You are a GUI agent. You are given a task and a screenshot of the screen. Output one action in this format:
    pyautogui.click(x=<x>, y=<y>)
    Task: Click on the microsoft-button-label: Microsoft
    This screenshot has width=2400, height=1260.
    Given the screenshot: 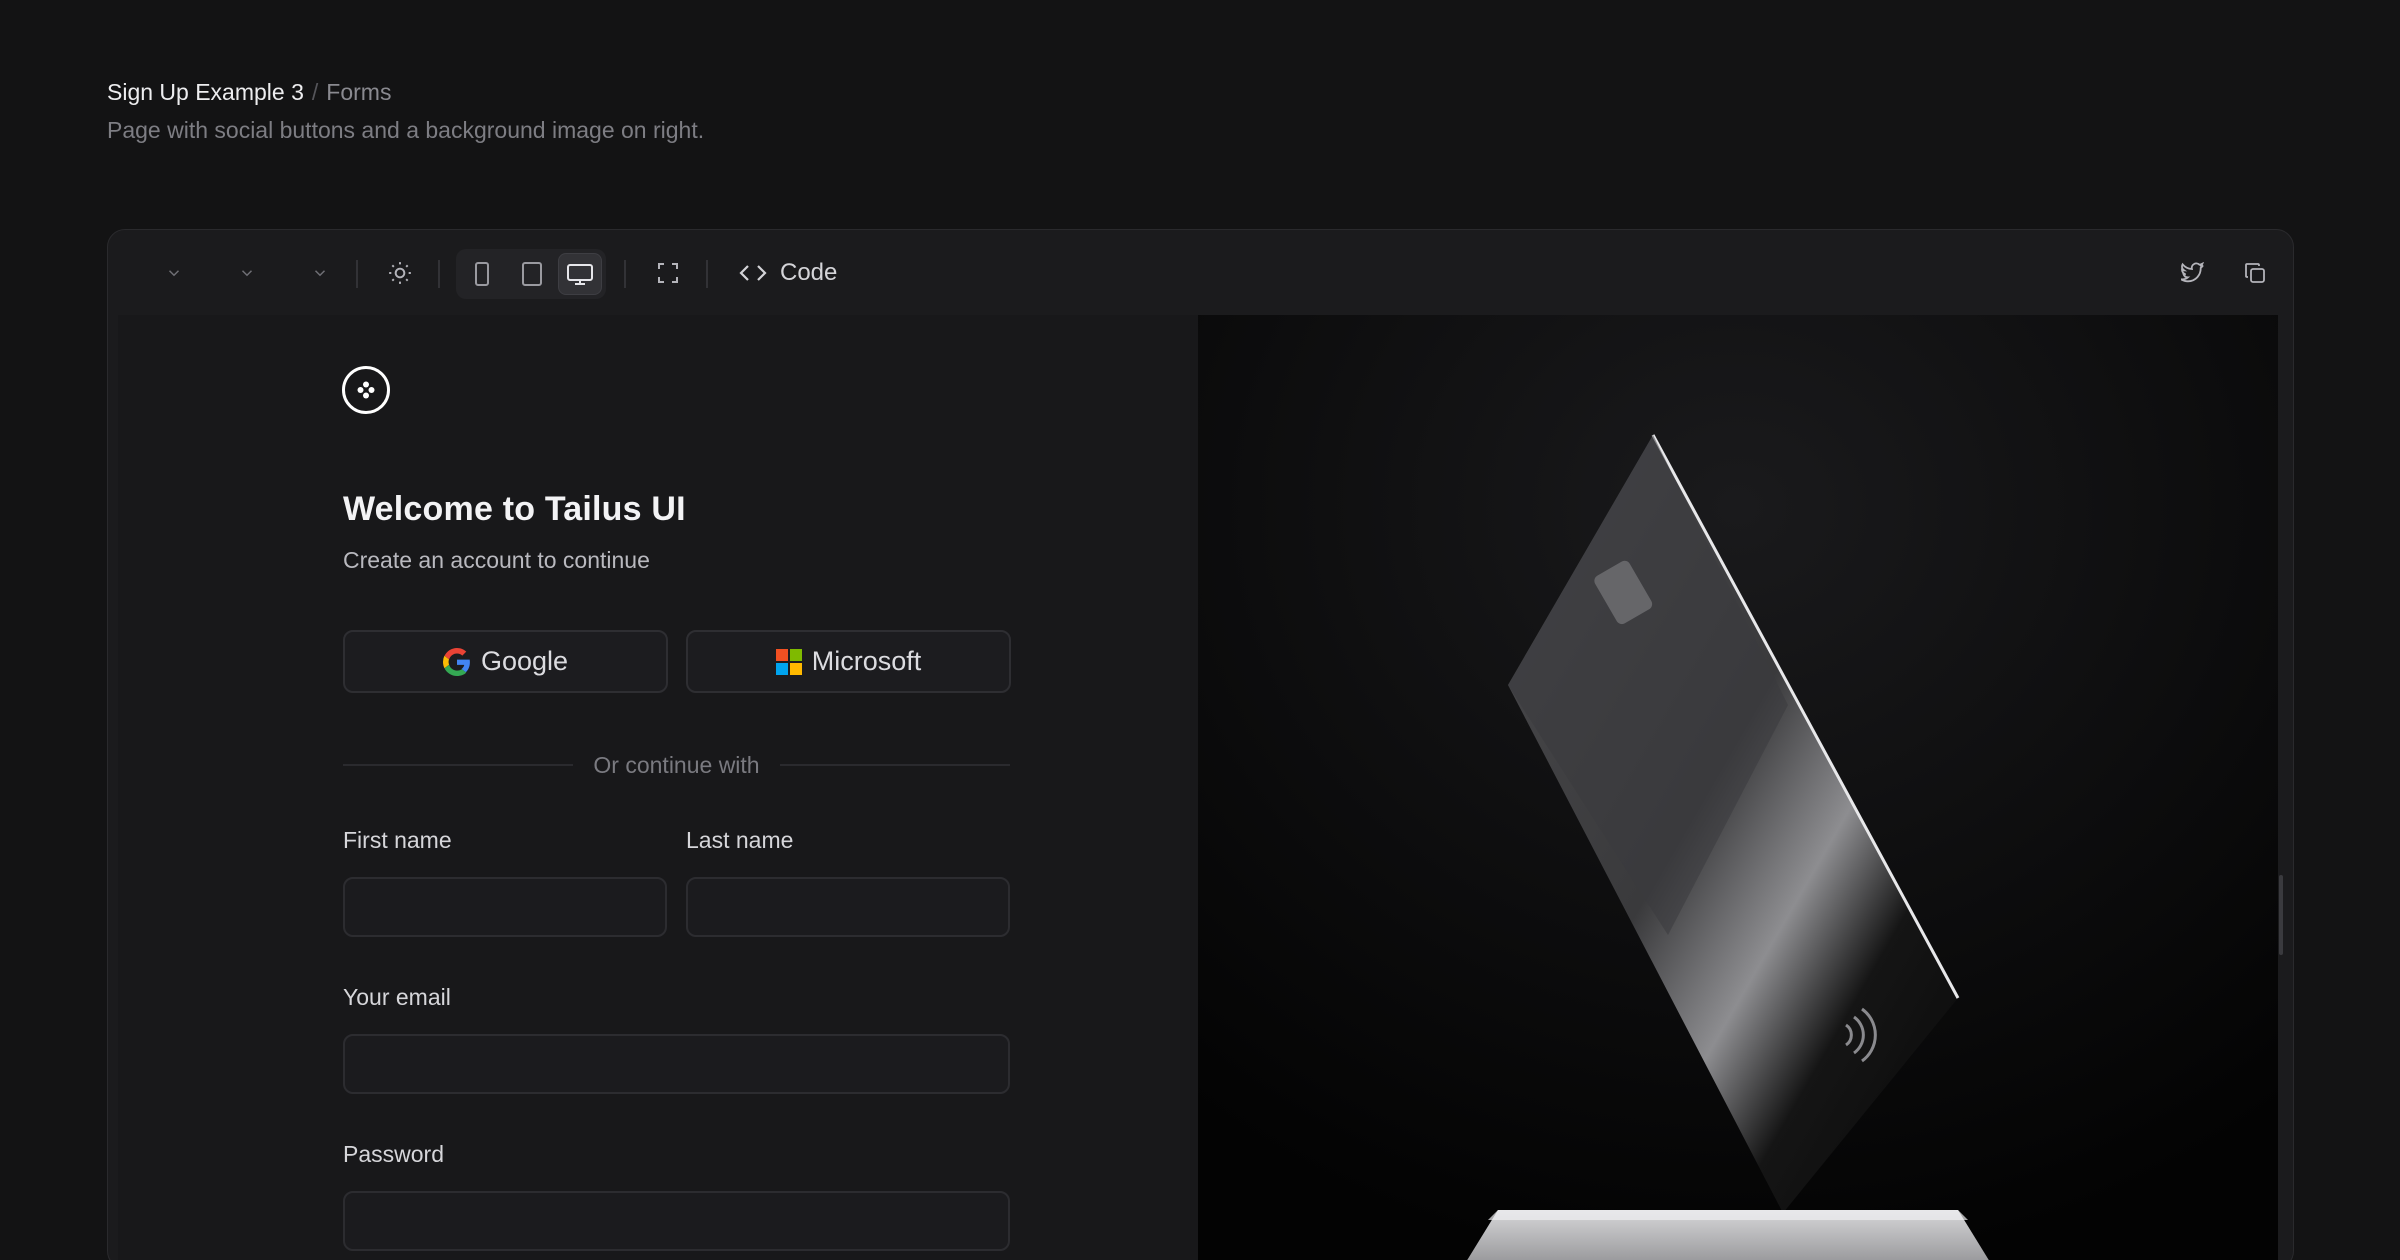 What is the action you would take?
    pyautogui.click(x=866, y=661)
    